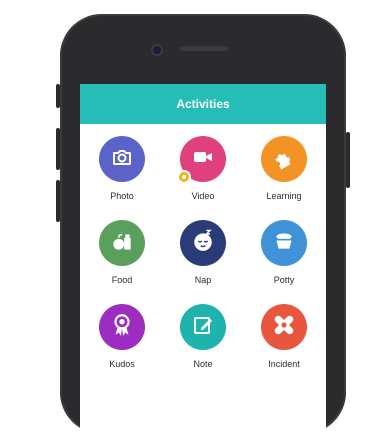 This screenshot has width=381, height=434. I want to click on activity-learning: Learning, so click(284, 169).